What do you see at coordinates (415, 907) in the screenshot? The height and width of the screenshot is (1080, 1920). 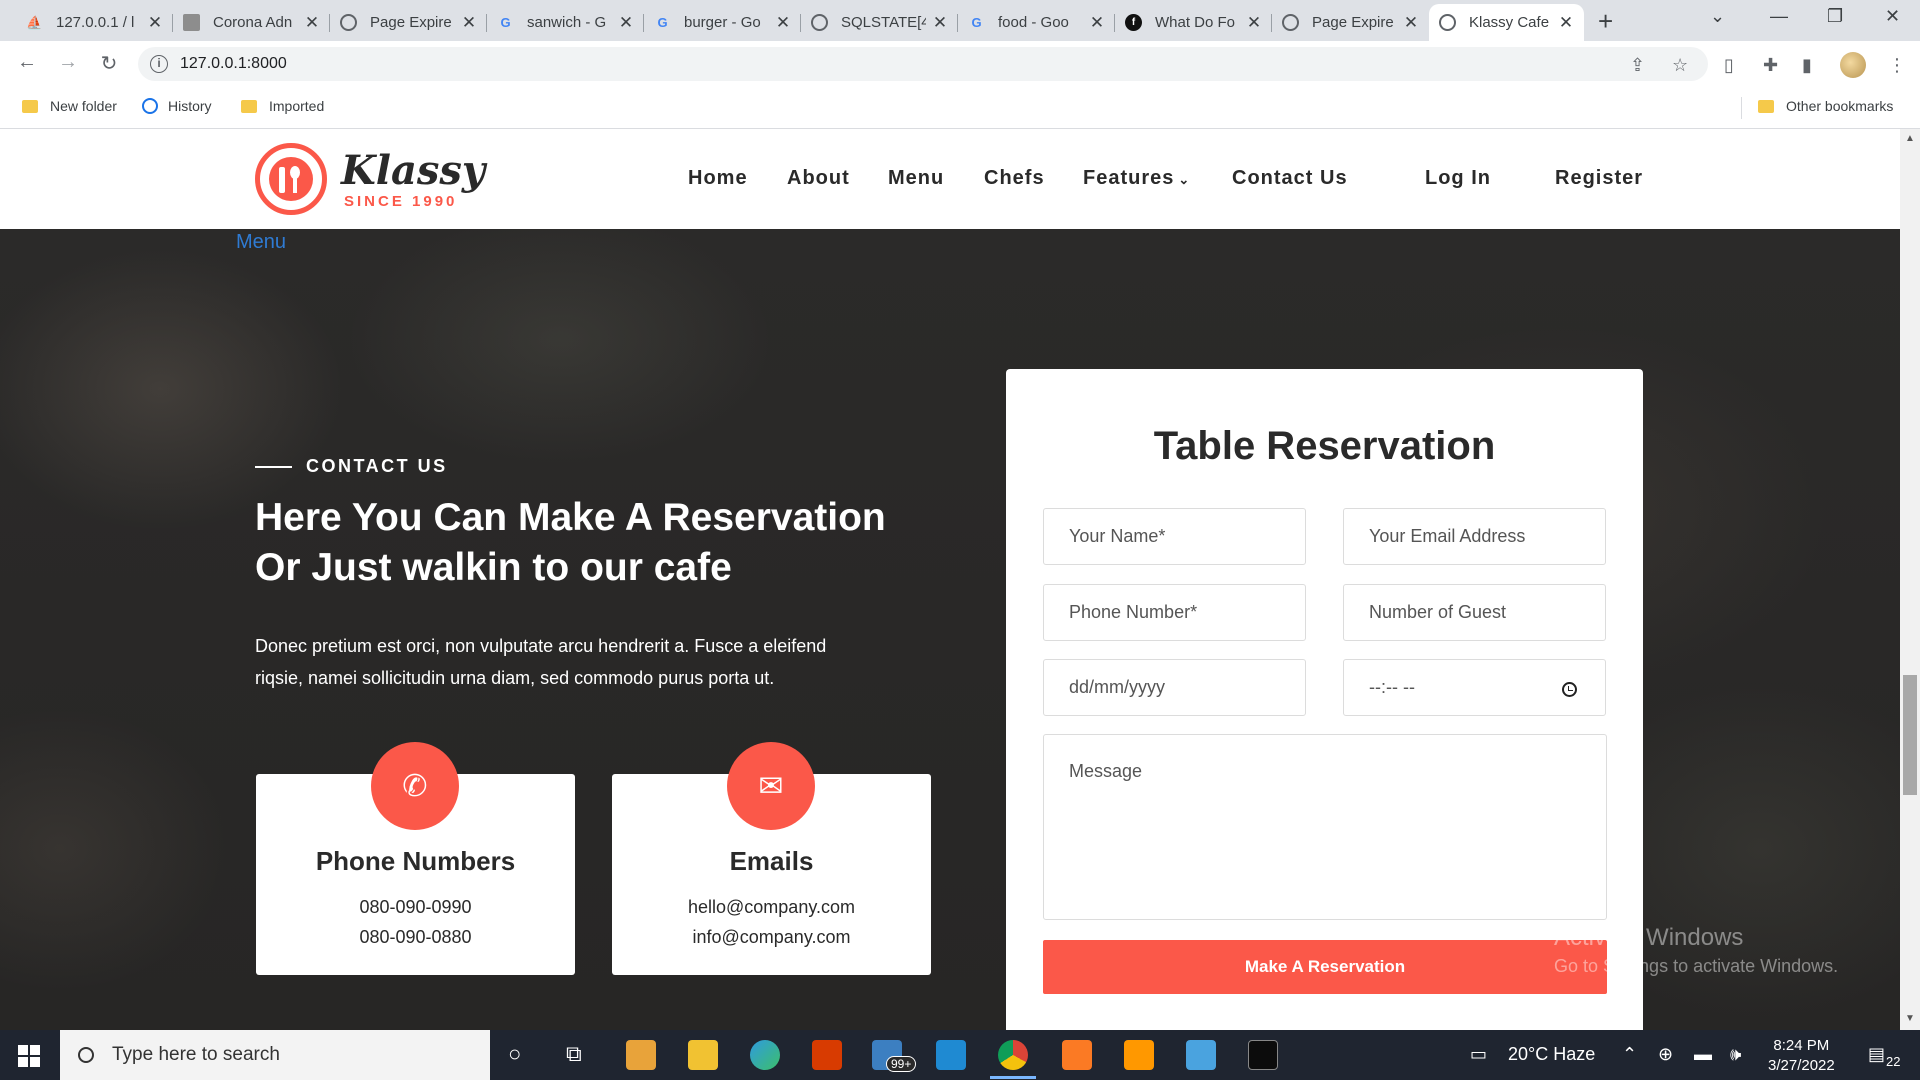 I see `phone-number: 080-090-0990` at bounding box center [415, 907].